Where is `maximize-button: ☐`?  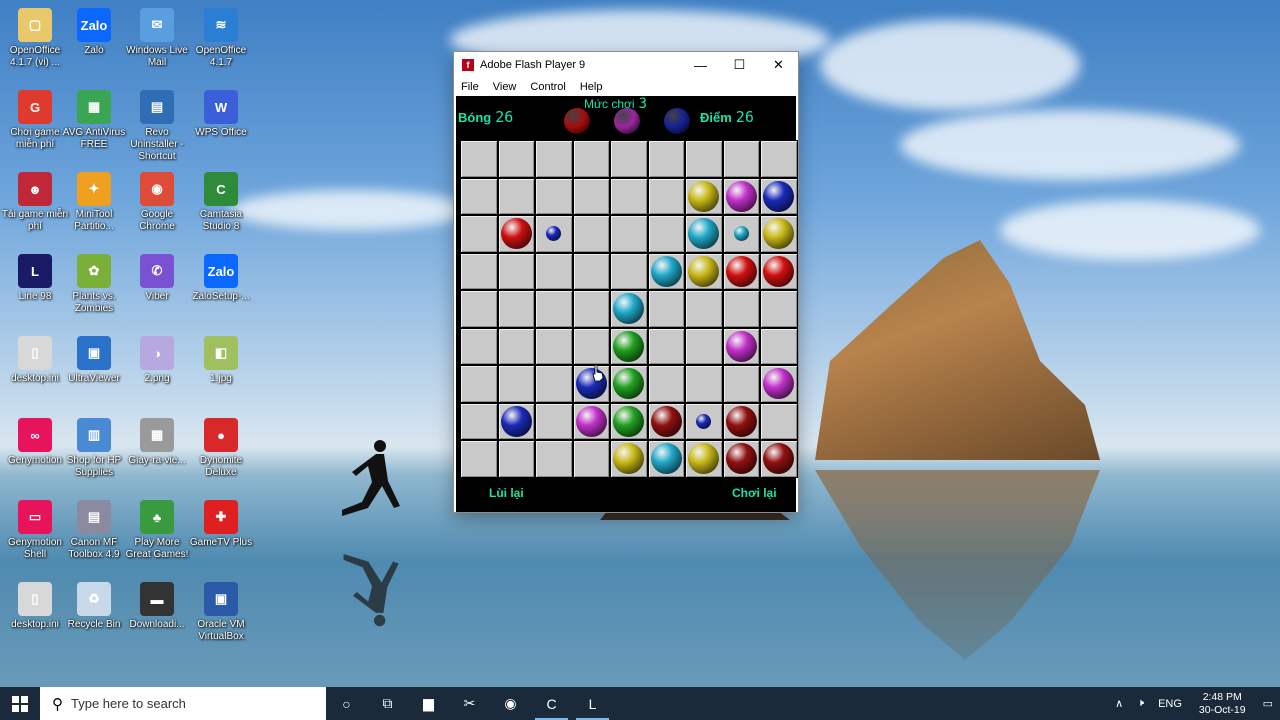 maximize-button: ☐ is located at coordinates (739, 65).